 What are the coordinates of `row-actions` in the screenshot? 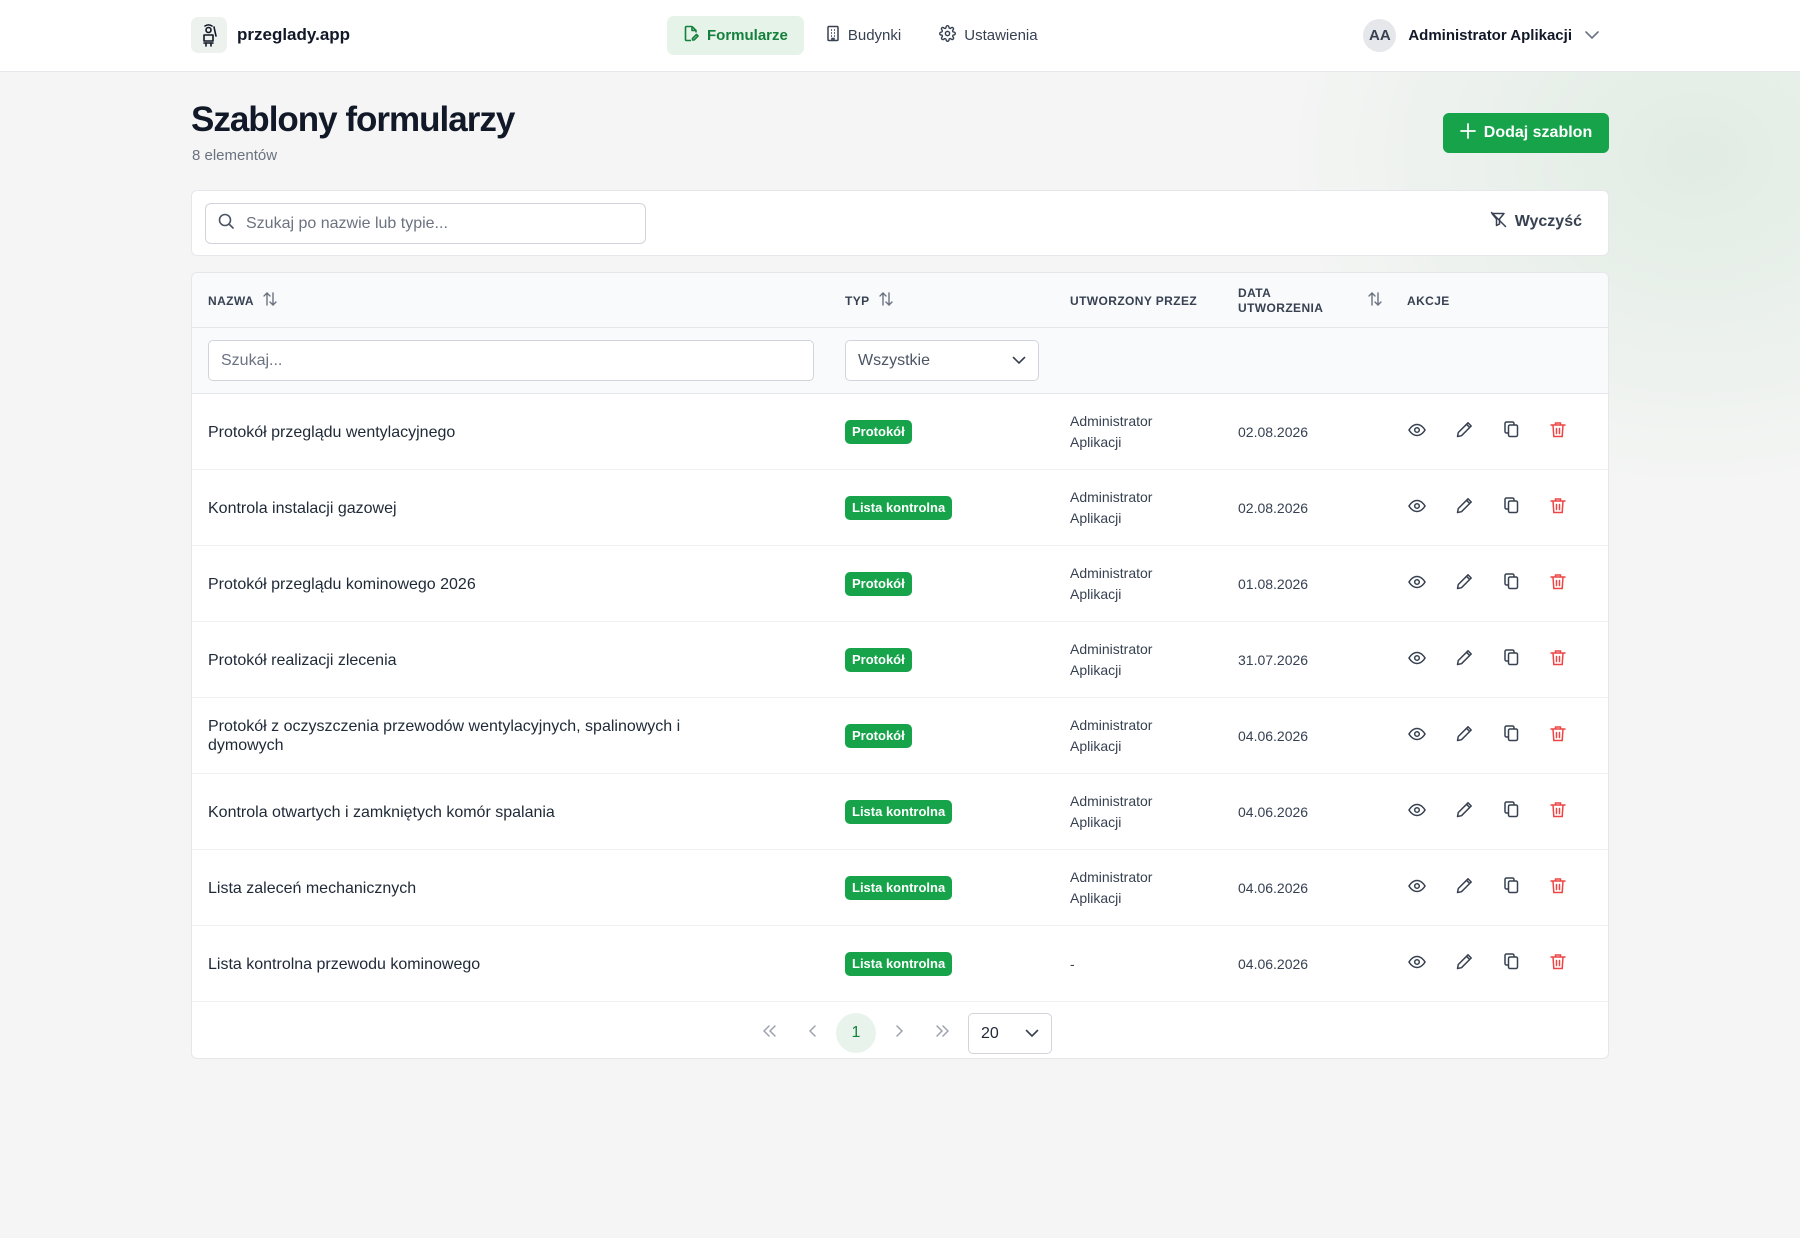 It's located at (1487, 432).